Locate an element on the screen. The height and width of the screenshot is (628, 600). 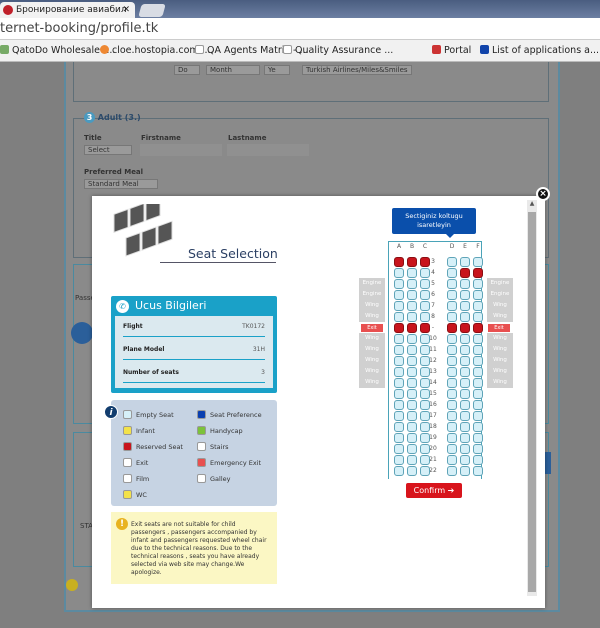
seat-6C is located at coordinates (425, 295).